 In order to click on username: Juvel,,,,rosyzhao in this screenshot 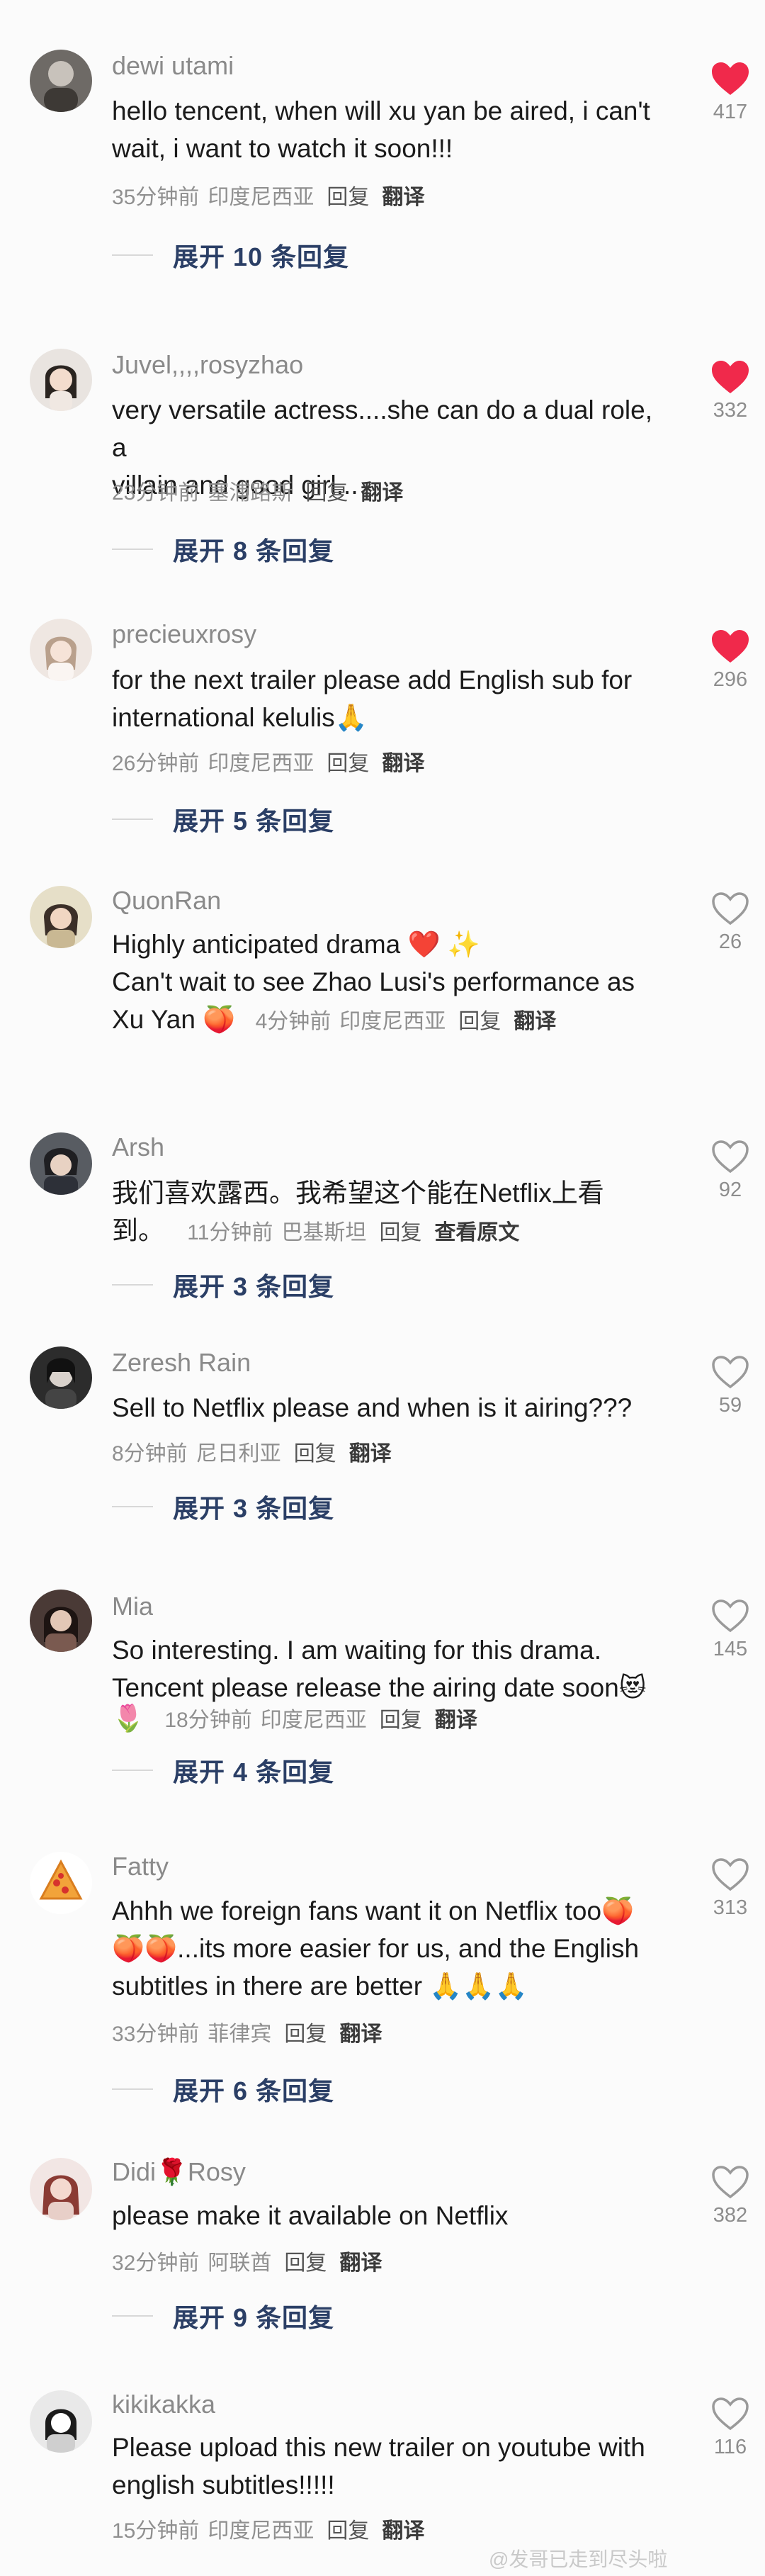, I will do `click(207, 365)`.